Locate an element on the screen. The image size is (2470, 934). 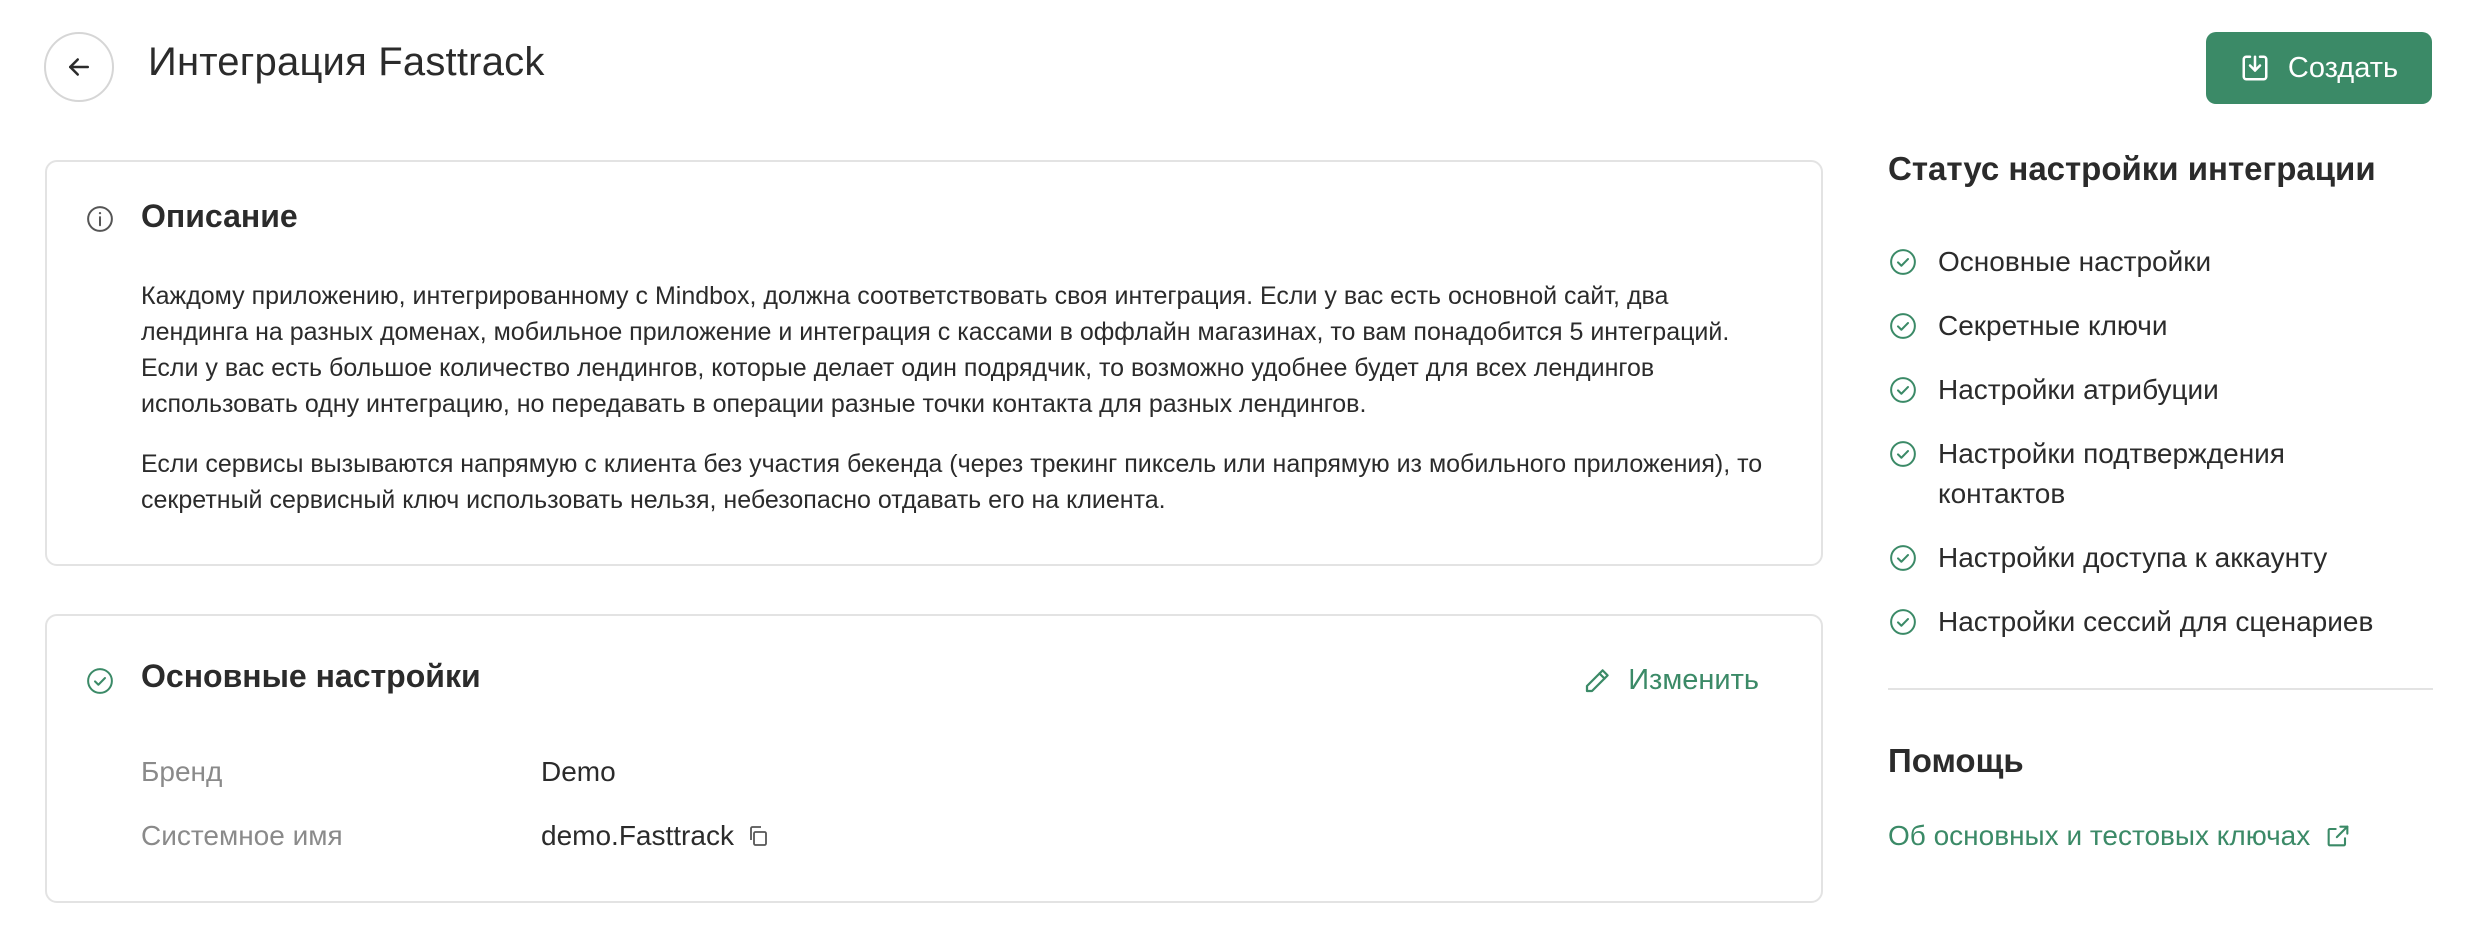
status-item-account-access: Настройки доступа к аккаунту is located at coordinates (2160, 558).